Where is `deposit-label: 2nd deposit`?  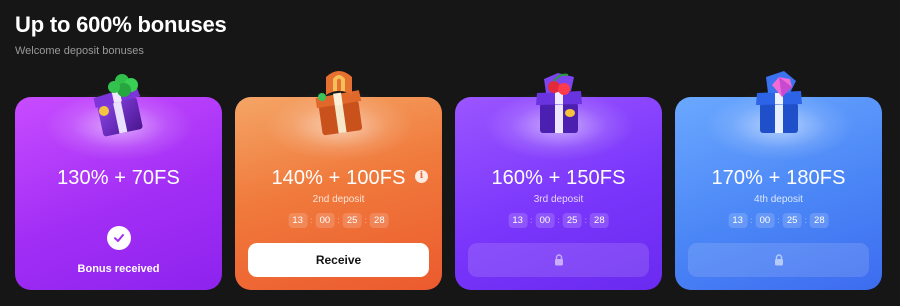 deposit-label: 2nd deposit is located at coordinates (338, 199).